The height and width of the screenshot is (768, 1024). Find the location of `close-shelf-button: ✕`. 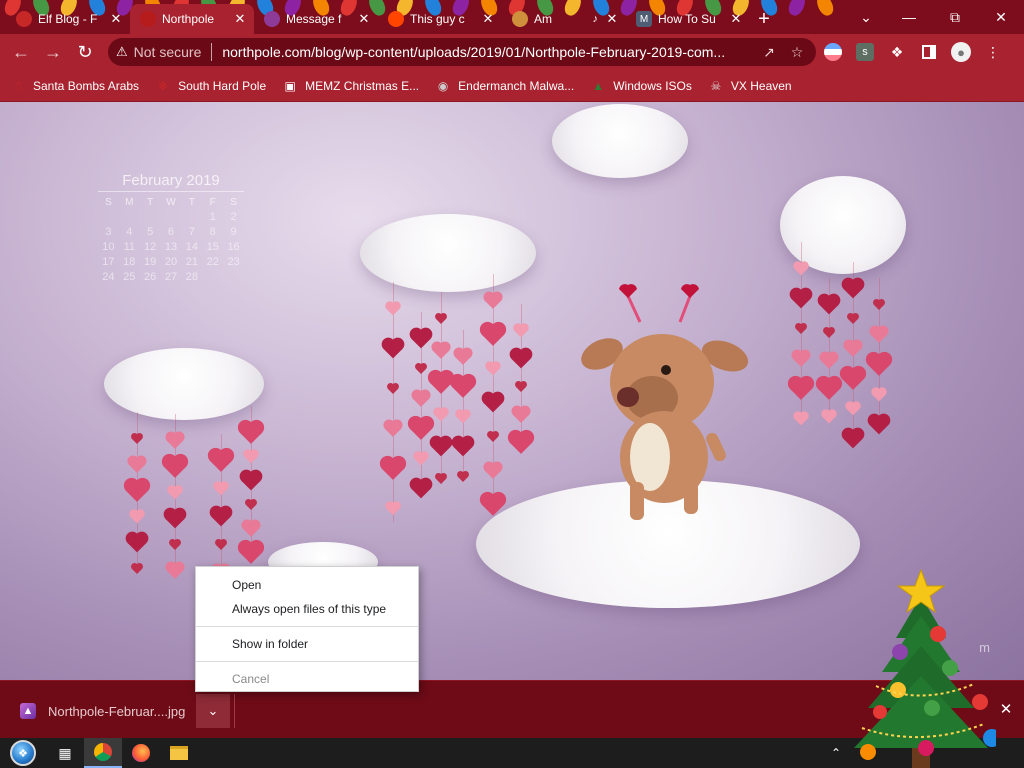

close-shelf-button: ✕ is located at coordinates (1006, 709).